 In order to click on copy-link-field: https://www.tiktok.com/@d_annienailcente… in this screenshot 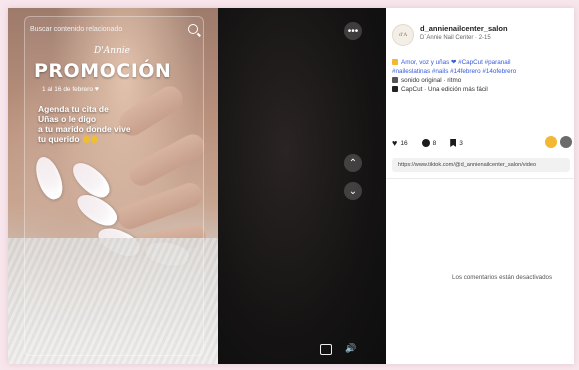, I will do `click(481, 165)`.